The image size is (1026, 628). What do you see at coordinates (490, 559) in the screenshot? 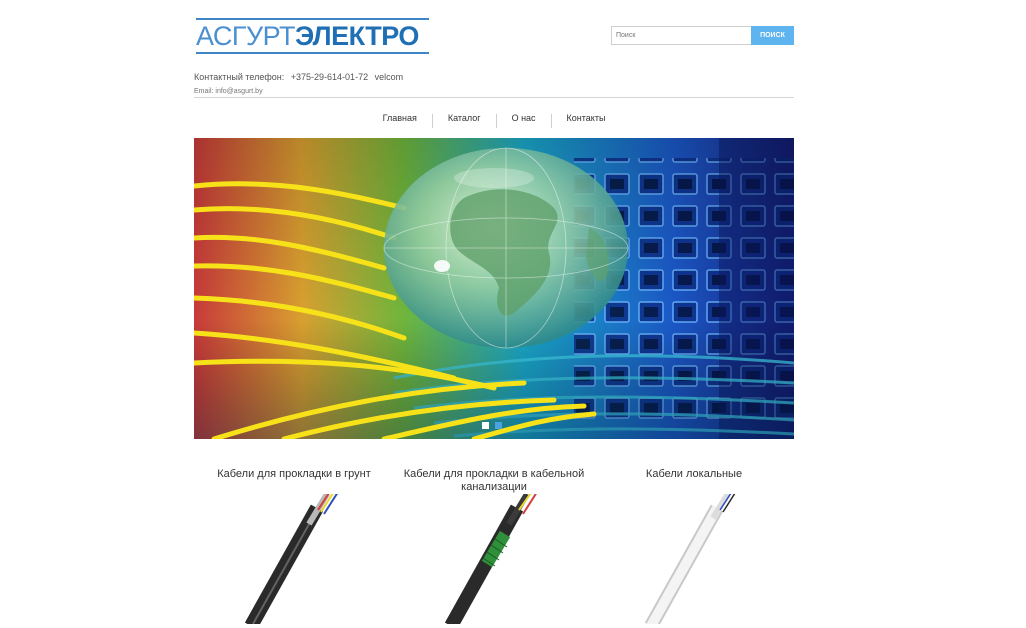
I see `black-cable-green-armor-icon` at bounding box center [490, 559].